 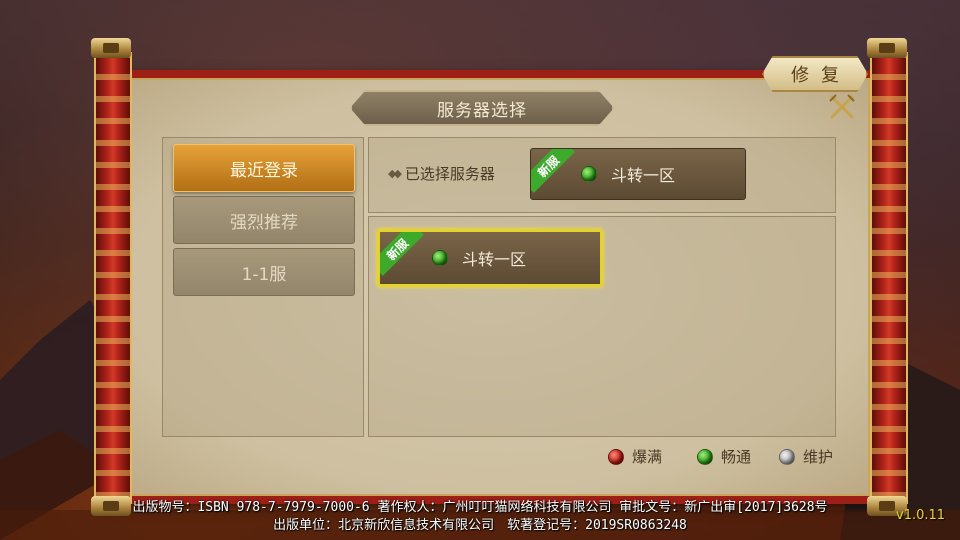 I want to click on legend-label: 爆满, so click(x=647, y=457).